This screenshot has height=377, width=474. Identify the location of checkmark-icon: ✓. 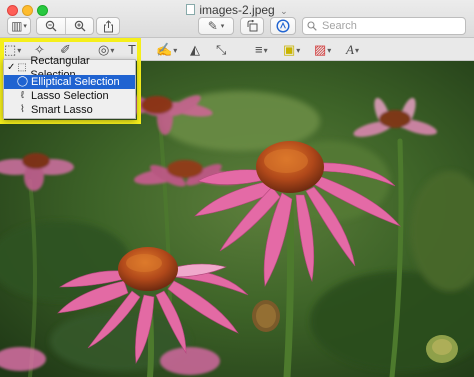
(11, 67).